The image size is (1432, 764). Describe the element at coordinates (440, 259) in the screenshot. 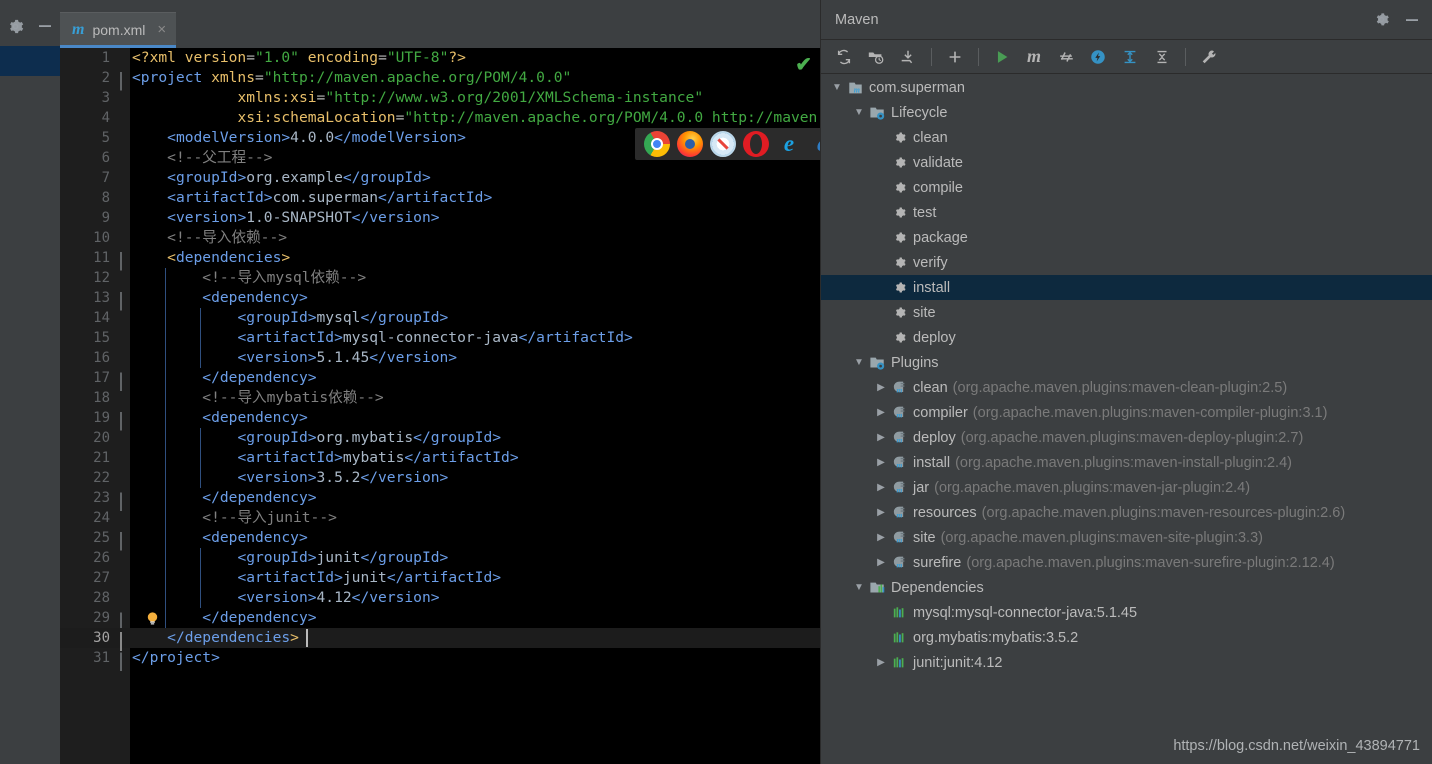

I see `code-line: 11 <dependencies>` at that location.